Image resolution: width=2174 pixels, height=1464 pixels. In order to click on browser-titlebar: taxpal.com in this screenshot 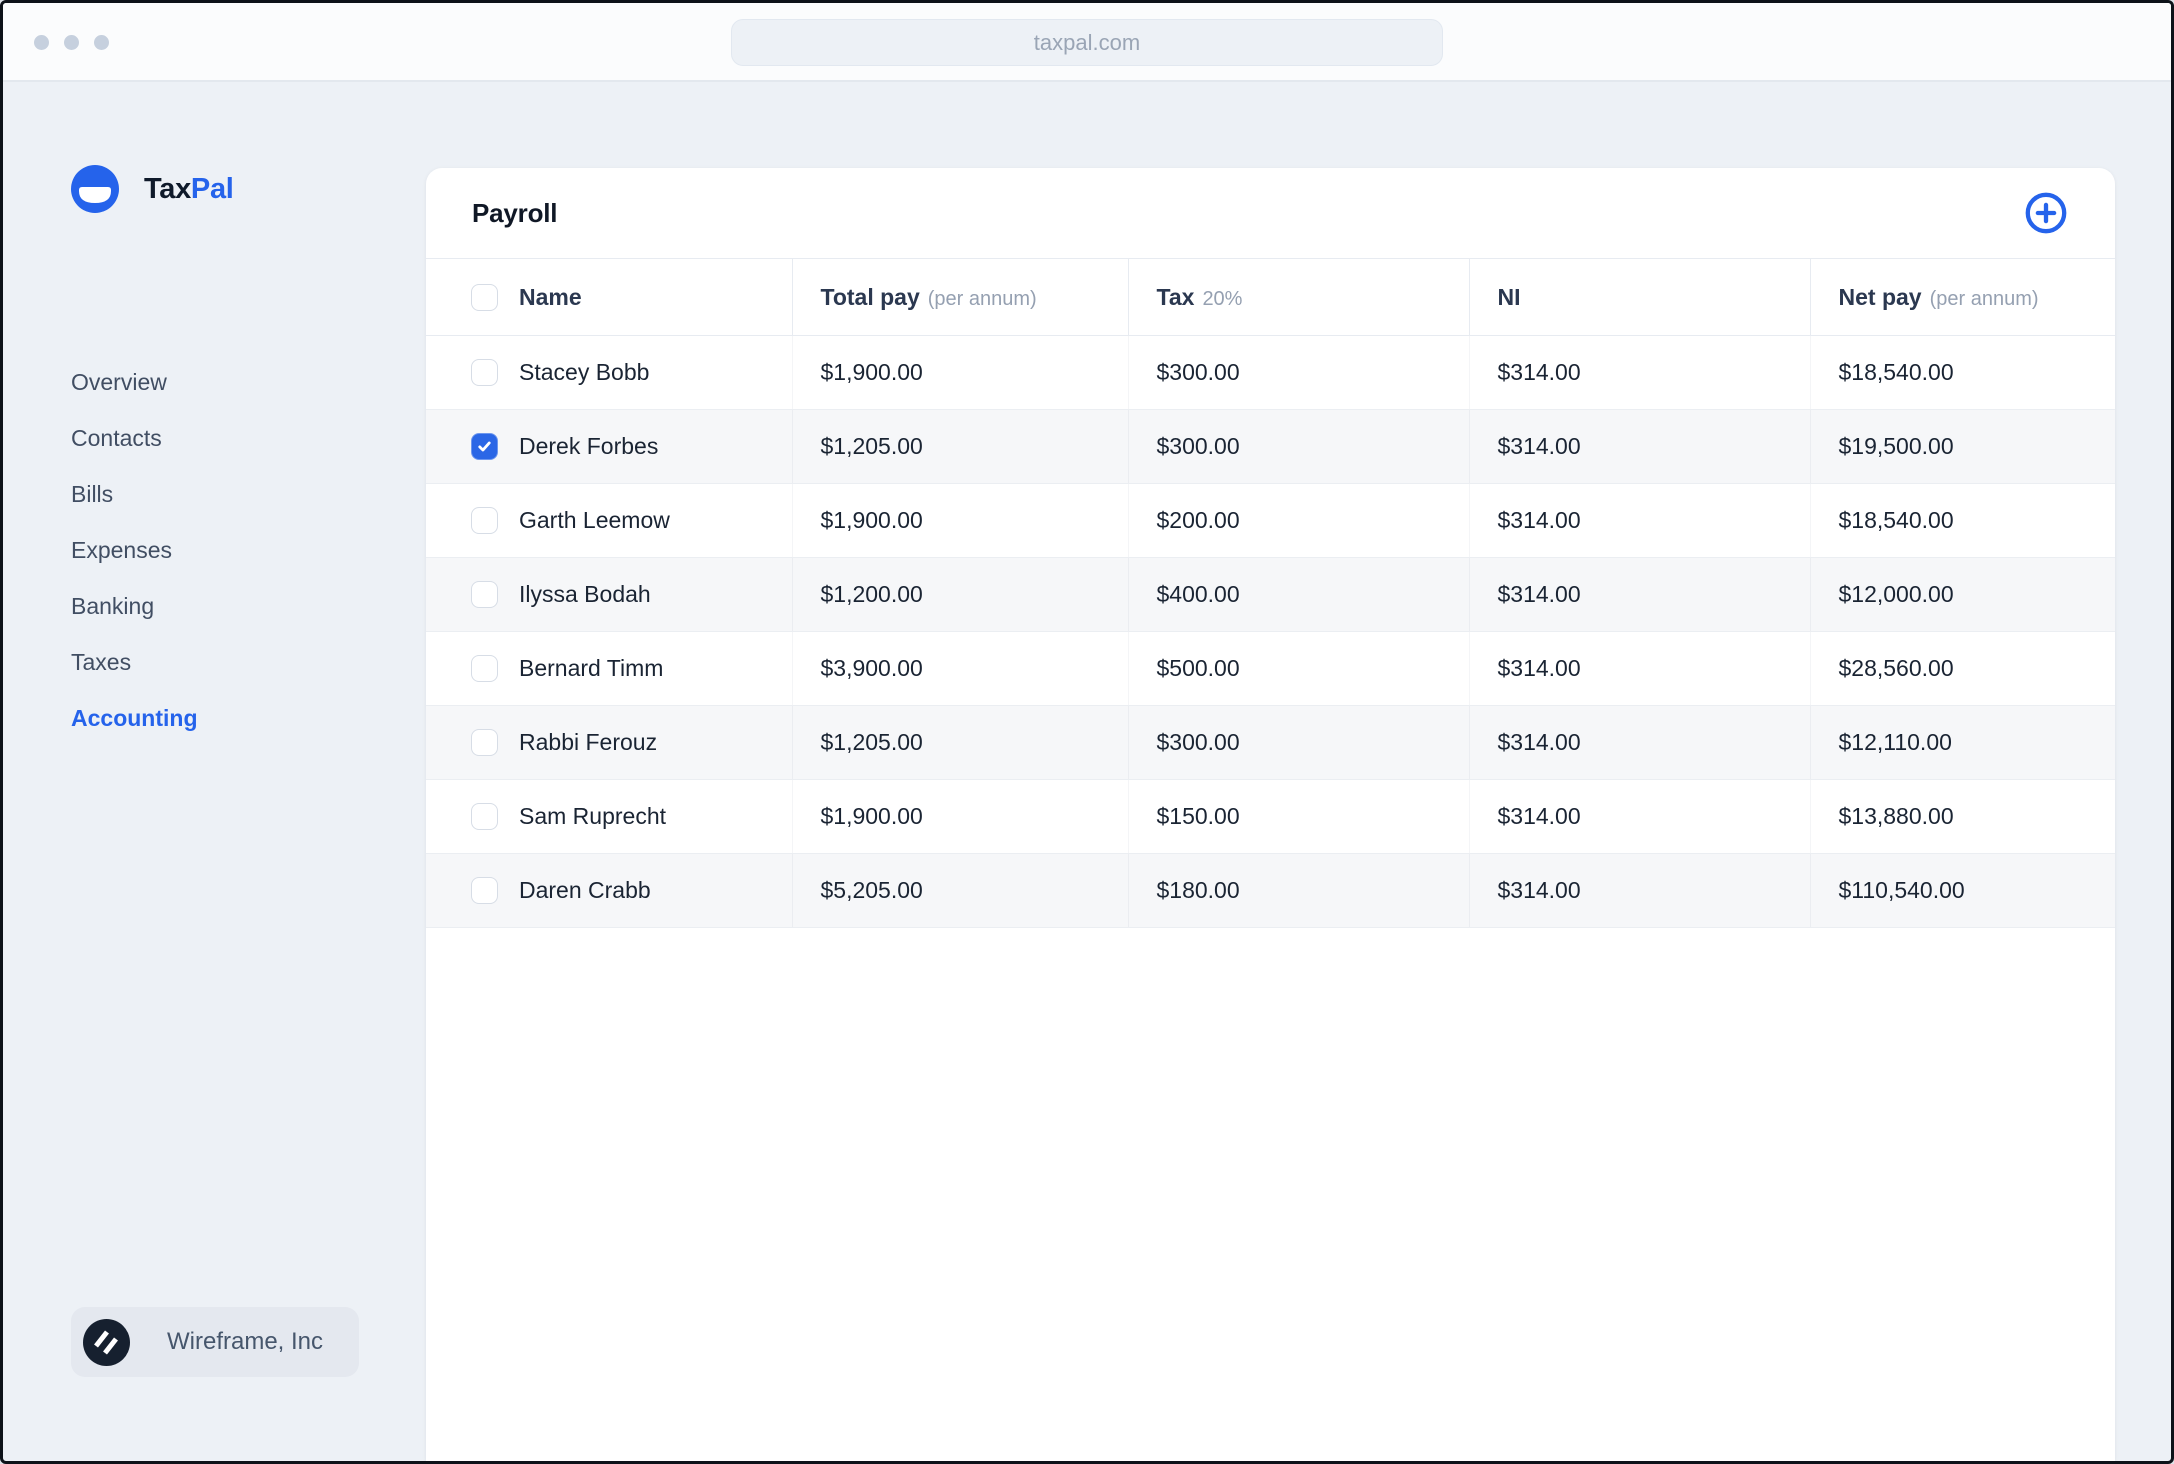, I will do `click(1087, 42)`.